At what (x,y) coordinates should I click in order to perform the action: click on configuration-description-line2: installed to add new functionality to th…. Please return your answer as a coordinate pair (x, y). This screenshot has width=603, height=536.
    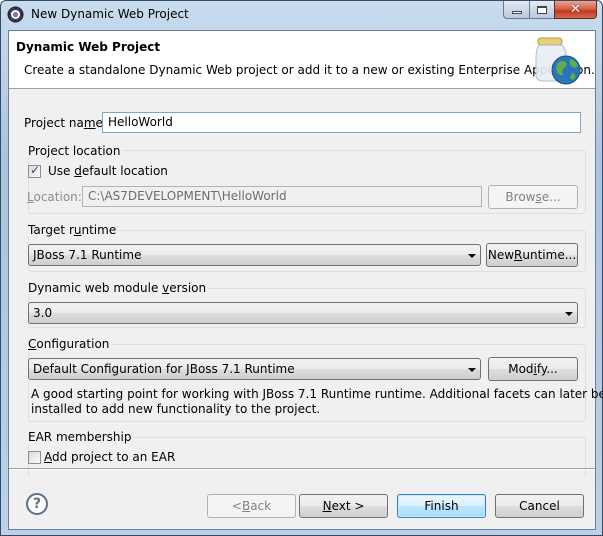
    Looking at the image, I should click on (176, 409).